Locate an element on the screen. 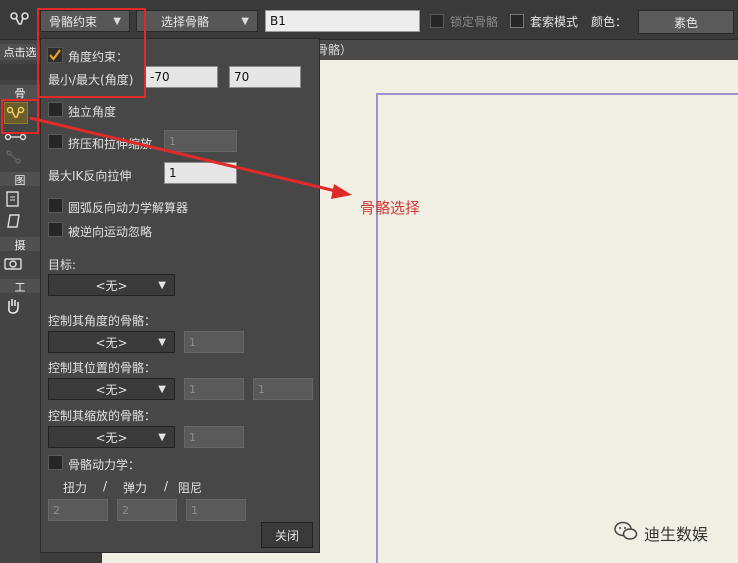 Image resolution: width=738 pixels, height=563 pixels. annotation-arrow is located at coordinates (190, 157).